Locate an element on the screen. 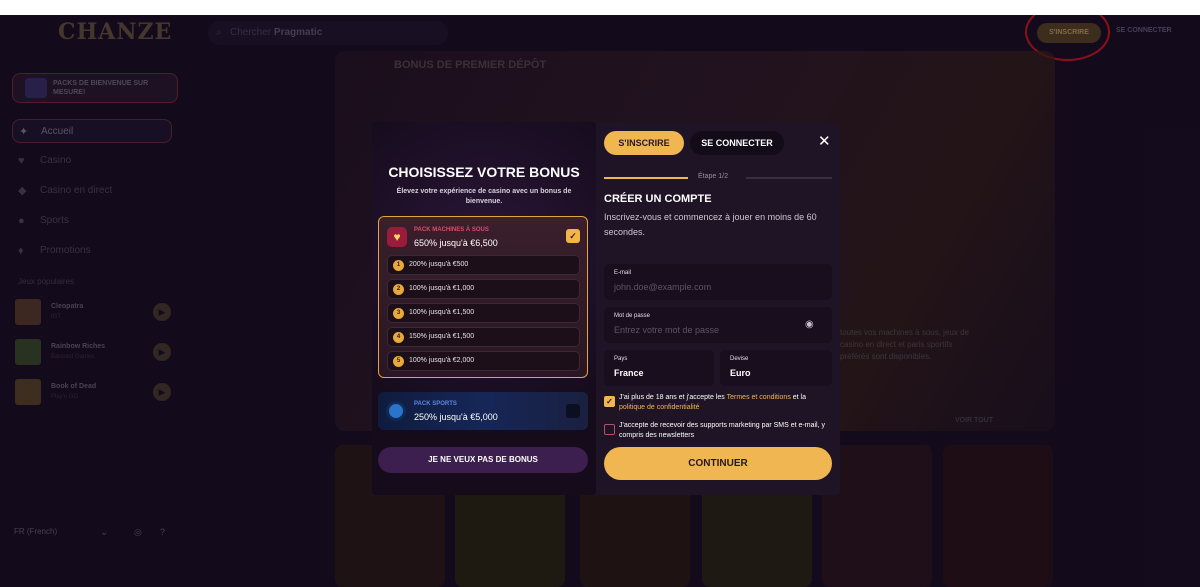  tier-label: 100% jusqu'à €1,500 is located at coordinates (442, 312).